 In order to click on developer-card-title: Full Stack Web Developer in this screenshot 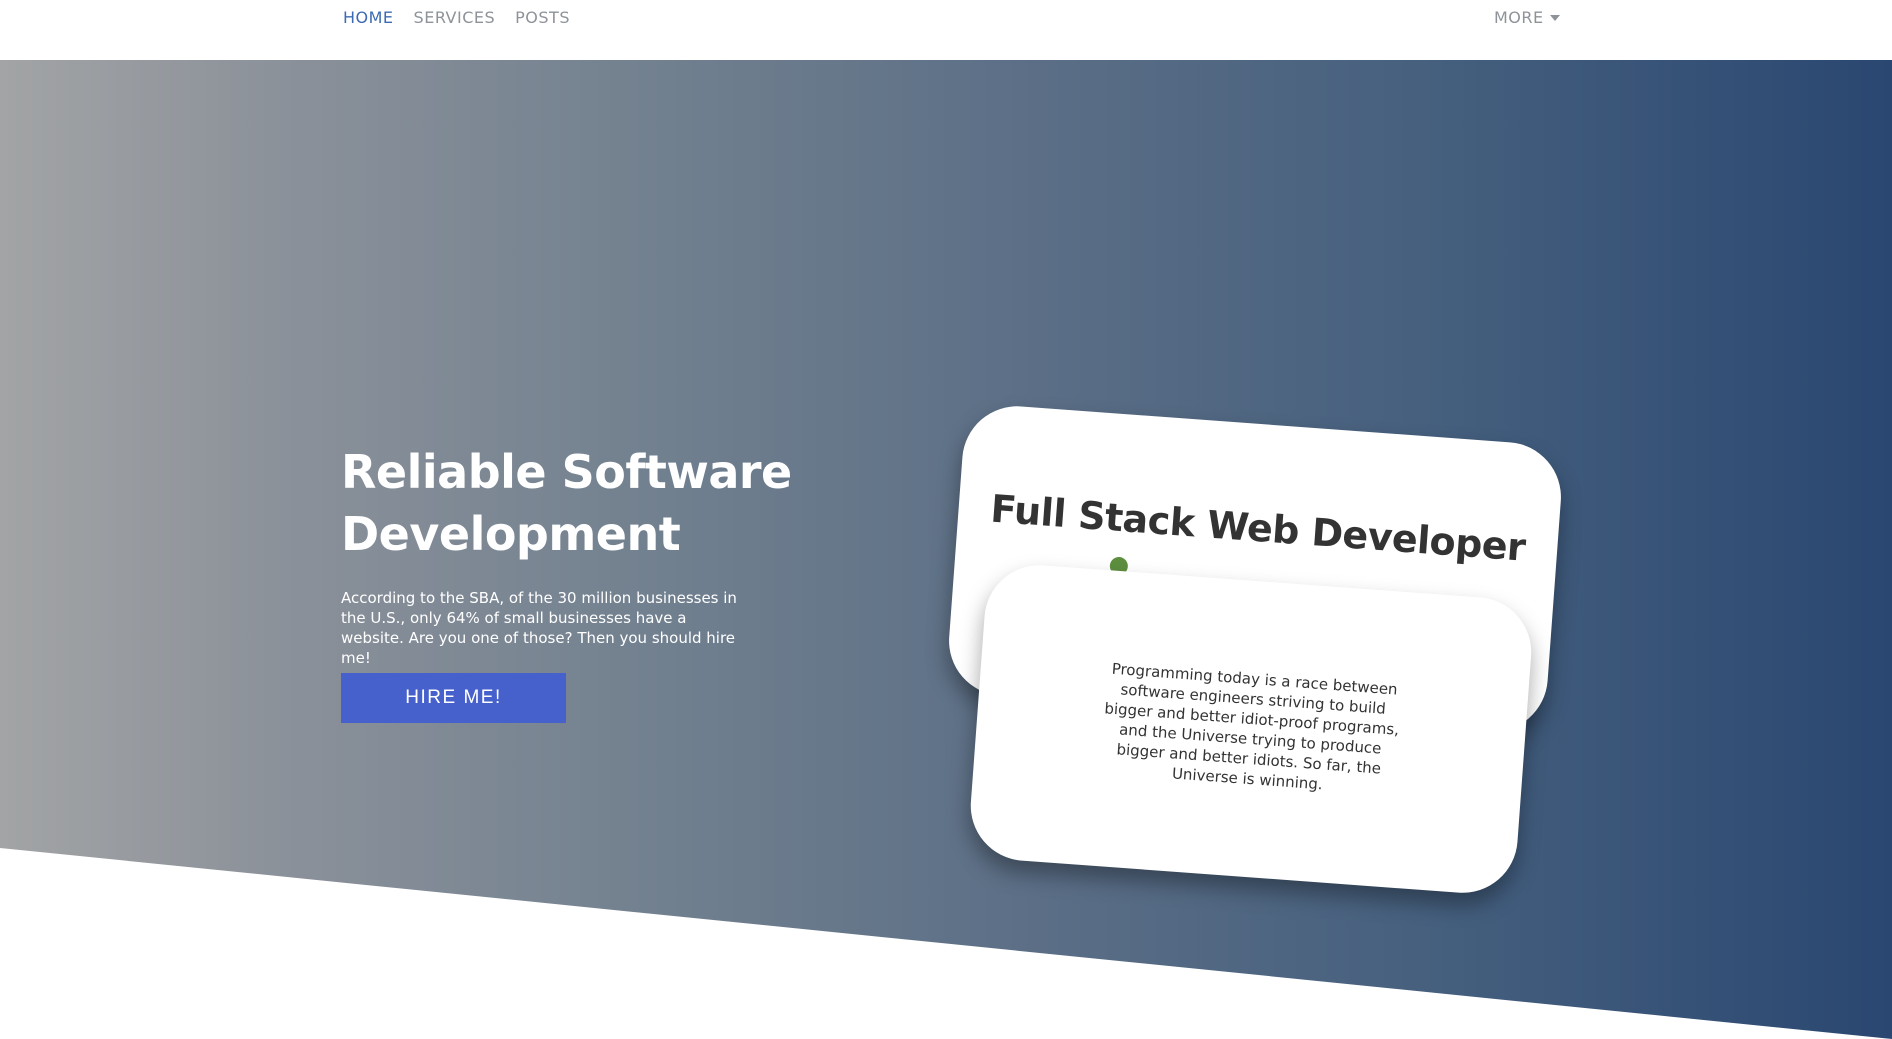, I will do `click(1258, 528)`.